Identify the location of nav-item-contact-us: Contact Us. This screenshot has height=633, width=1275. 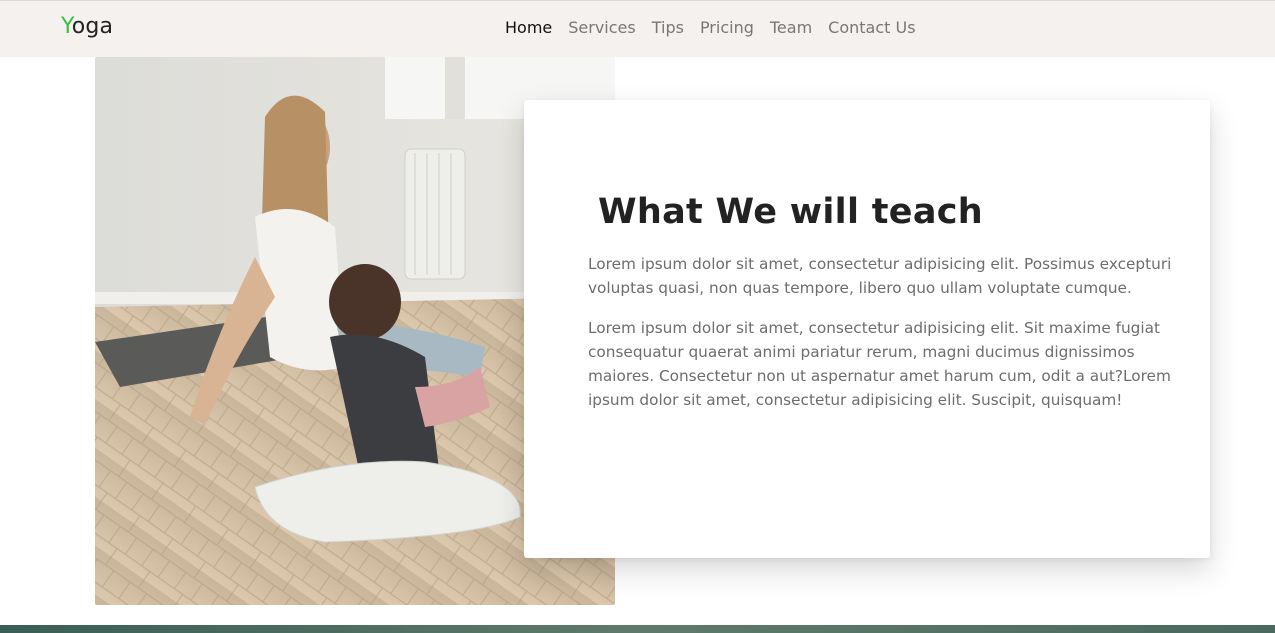
(871, 27).